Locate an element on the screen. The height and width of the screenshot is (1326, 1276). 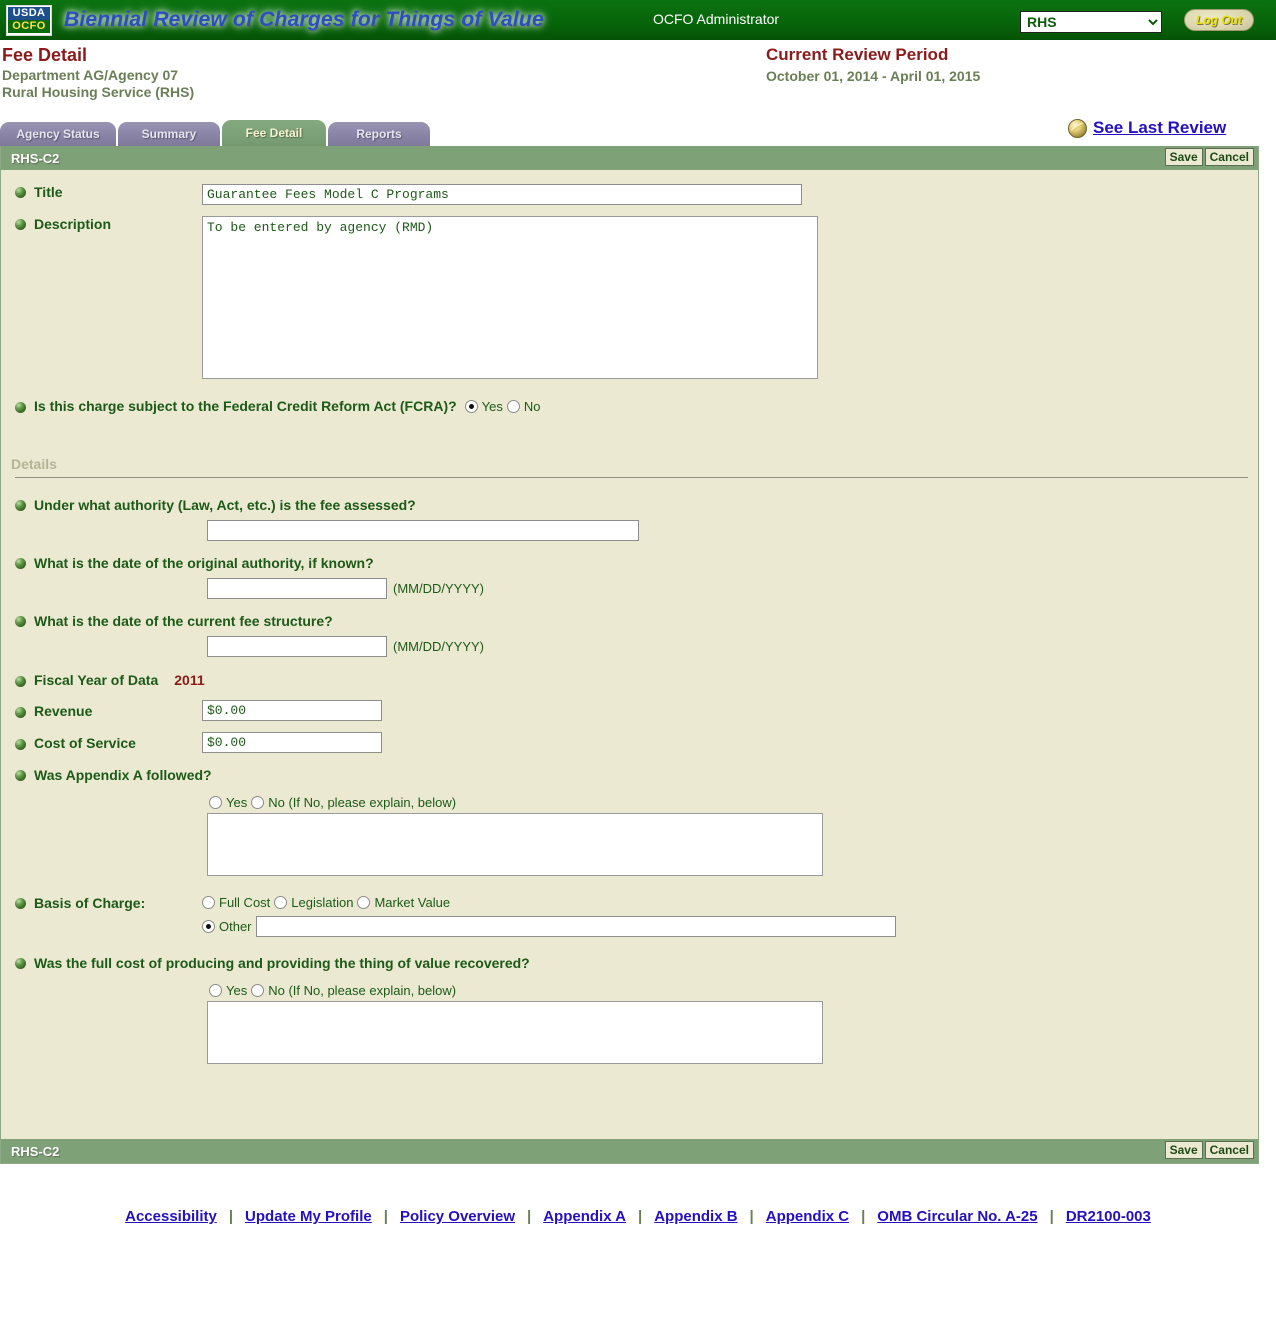
footer-link-accessibility: Accessibility is located at coordinates (171, 1216).